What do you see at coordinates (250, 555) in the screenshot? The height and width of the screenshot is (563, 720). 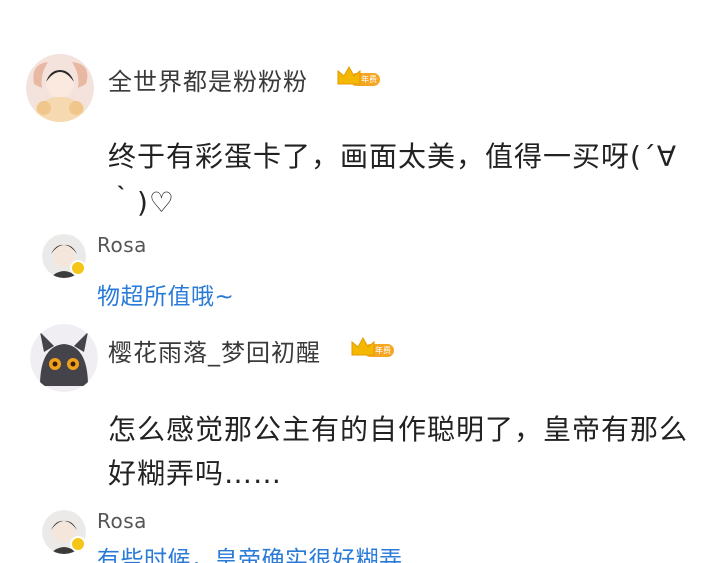 I see `reply-text: 有些时候，皇帝确实很好糊弄` at bounding box center [250, 555].